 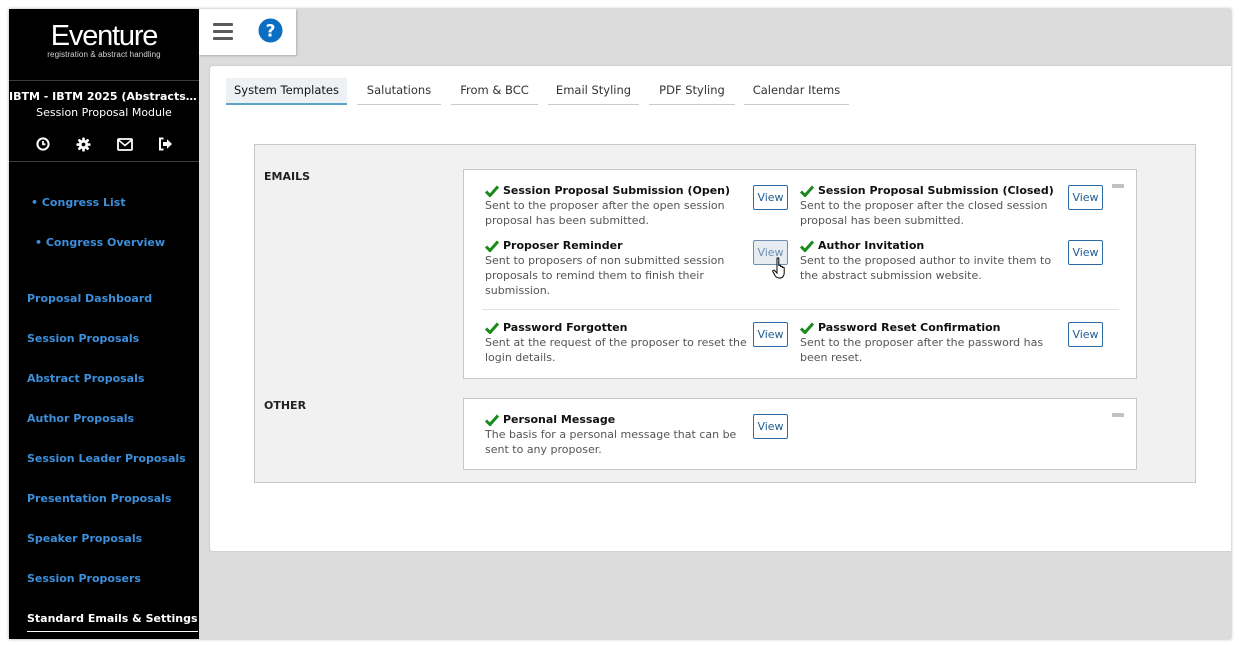 What do you see at coordinates (770, 426) in the screenshot?
I see `view-button-personal-message: View` at bounding box center [770, 426].